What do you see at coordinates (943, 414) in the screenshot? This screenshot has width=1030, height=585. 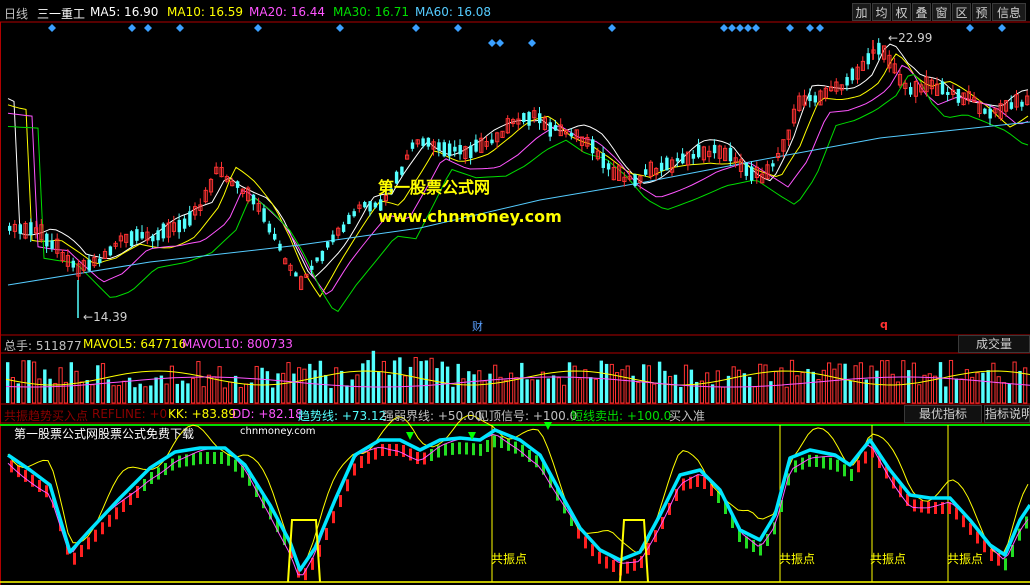 I see `best-indicator-button: 最优指标` at bounding box center [943, 414].